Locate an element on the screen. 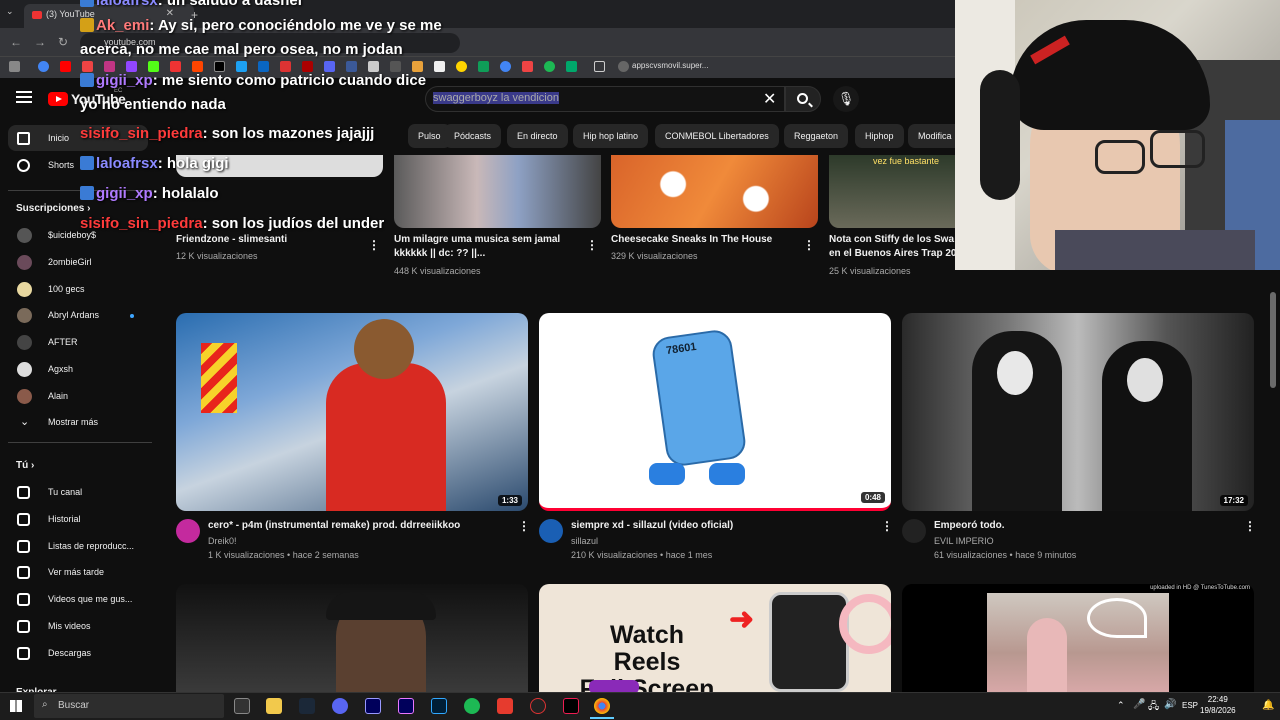 The height and width of the screenshot is (720, 1280). video-title: Cheesecake Sneaks In The House is located at coordinates (706, 240).